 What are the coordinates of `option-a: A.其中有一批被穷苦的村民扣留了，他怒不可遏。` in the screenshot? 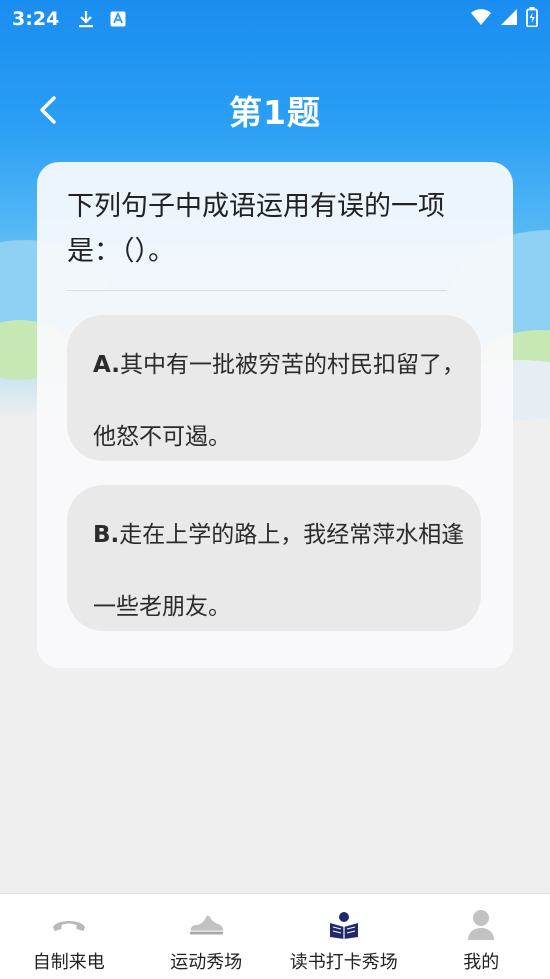 It's located at (274, 388).